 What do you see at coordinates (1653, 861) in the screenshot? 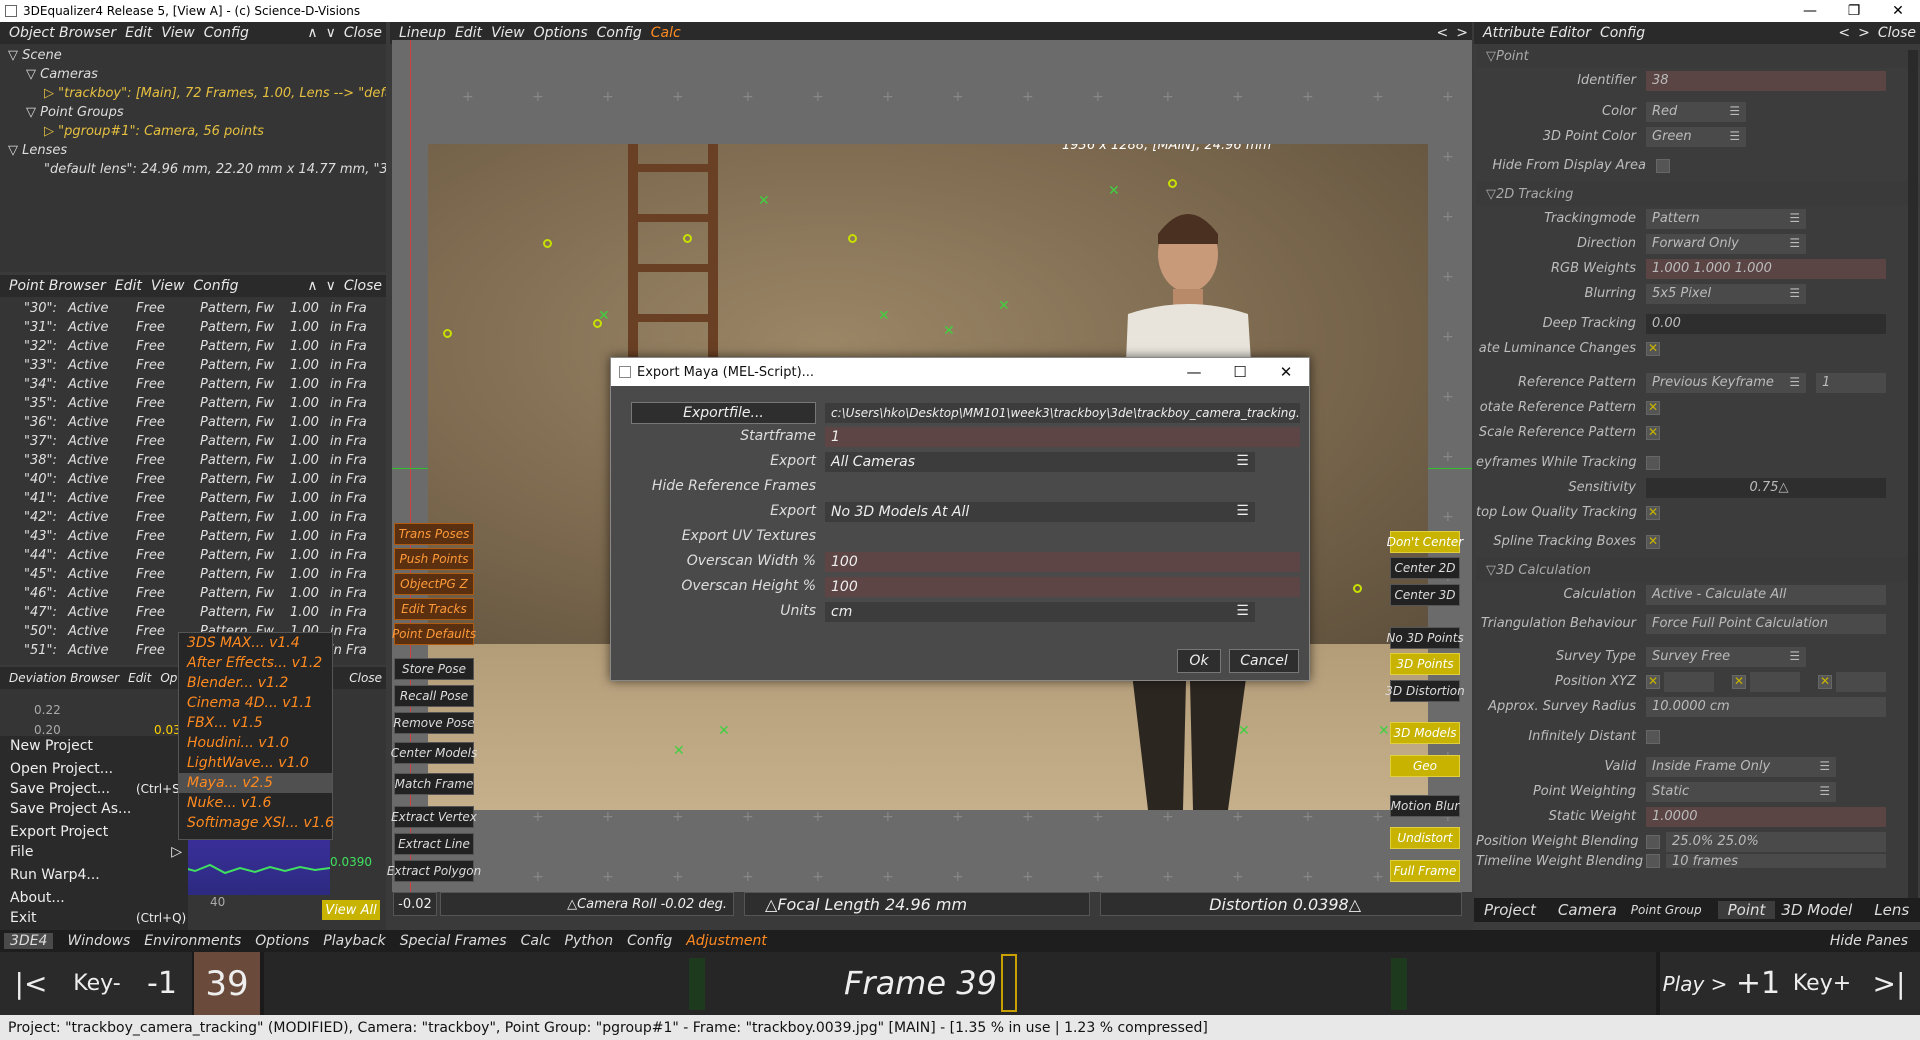
I see `tl-weight-blend-checkbox` at bounding box center [1653, 861].